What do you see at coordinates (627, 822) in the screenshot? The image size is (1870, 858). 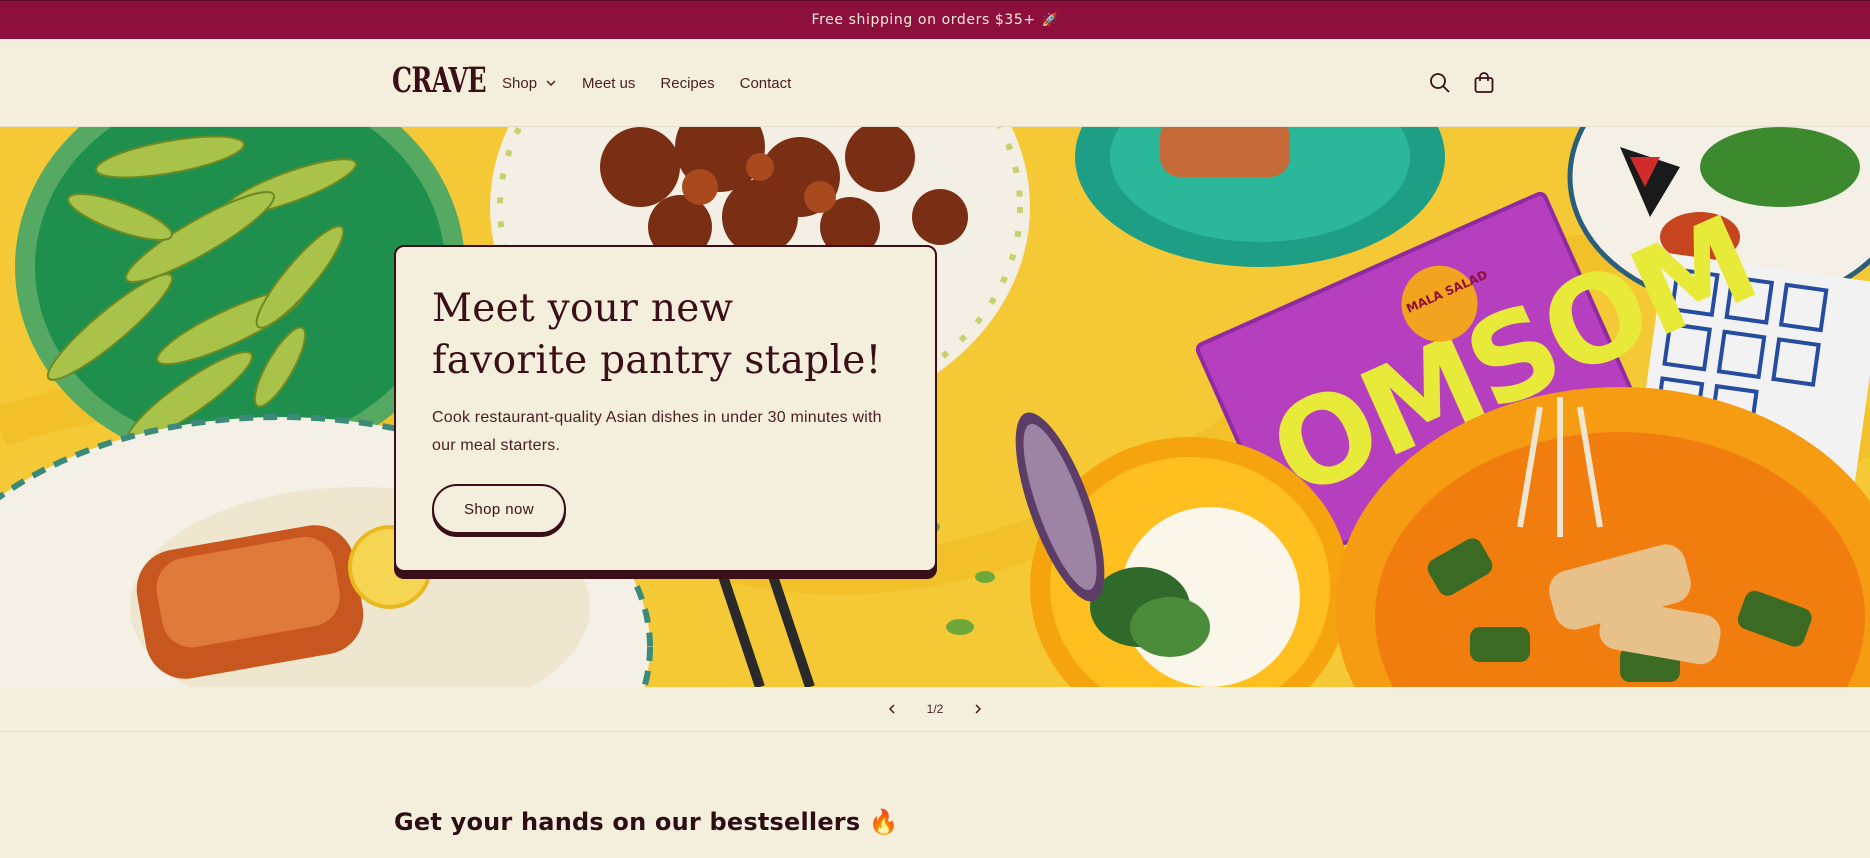 I see `bestsellers-title: Get your hands on our bestsellers` at bounding box center [627, 822].